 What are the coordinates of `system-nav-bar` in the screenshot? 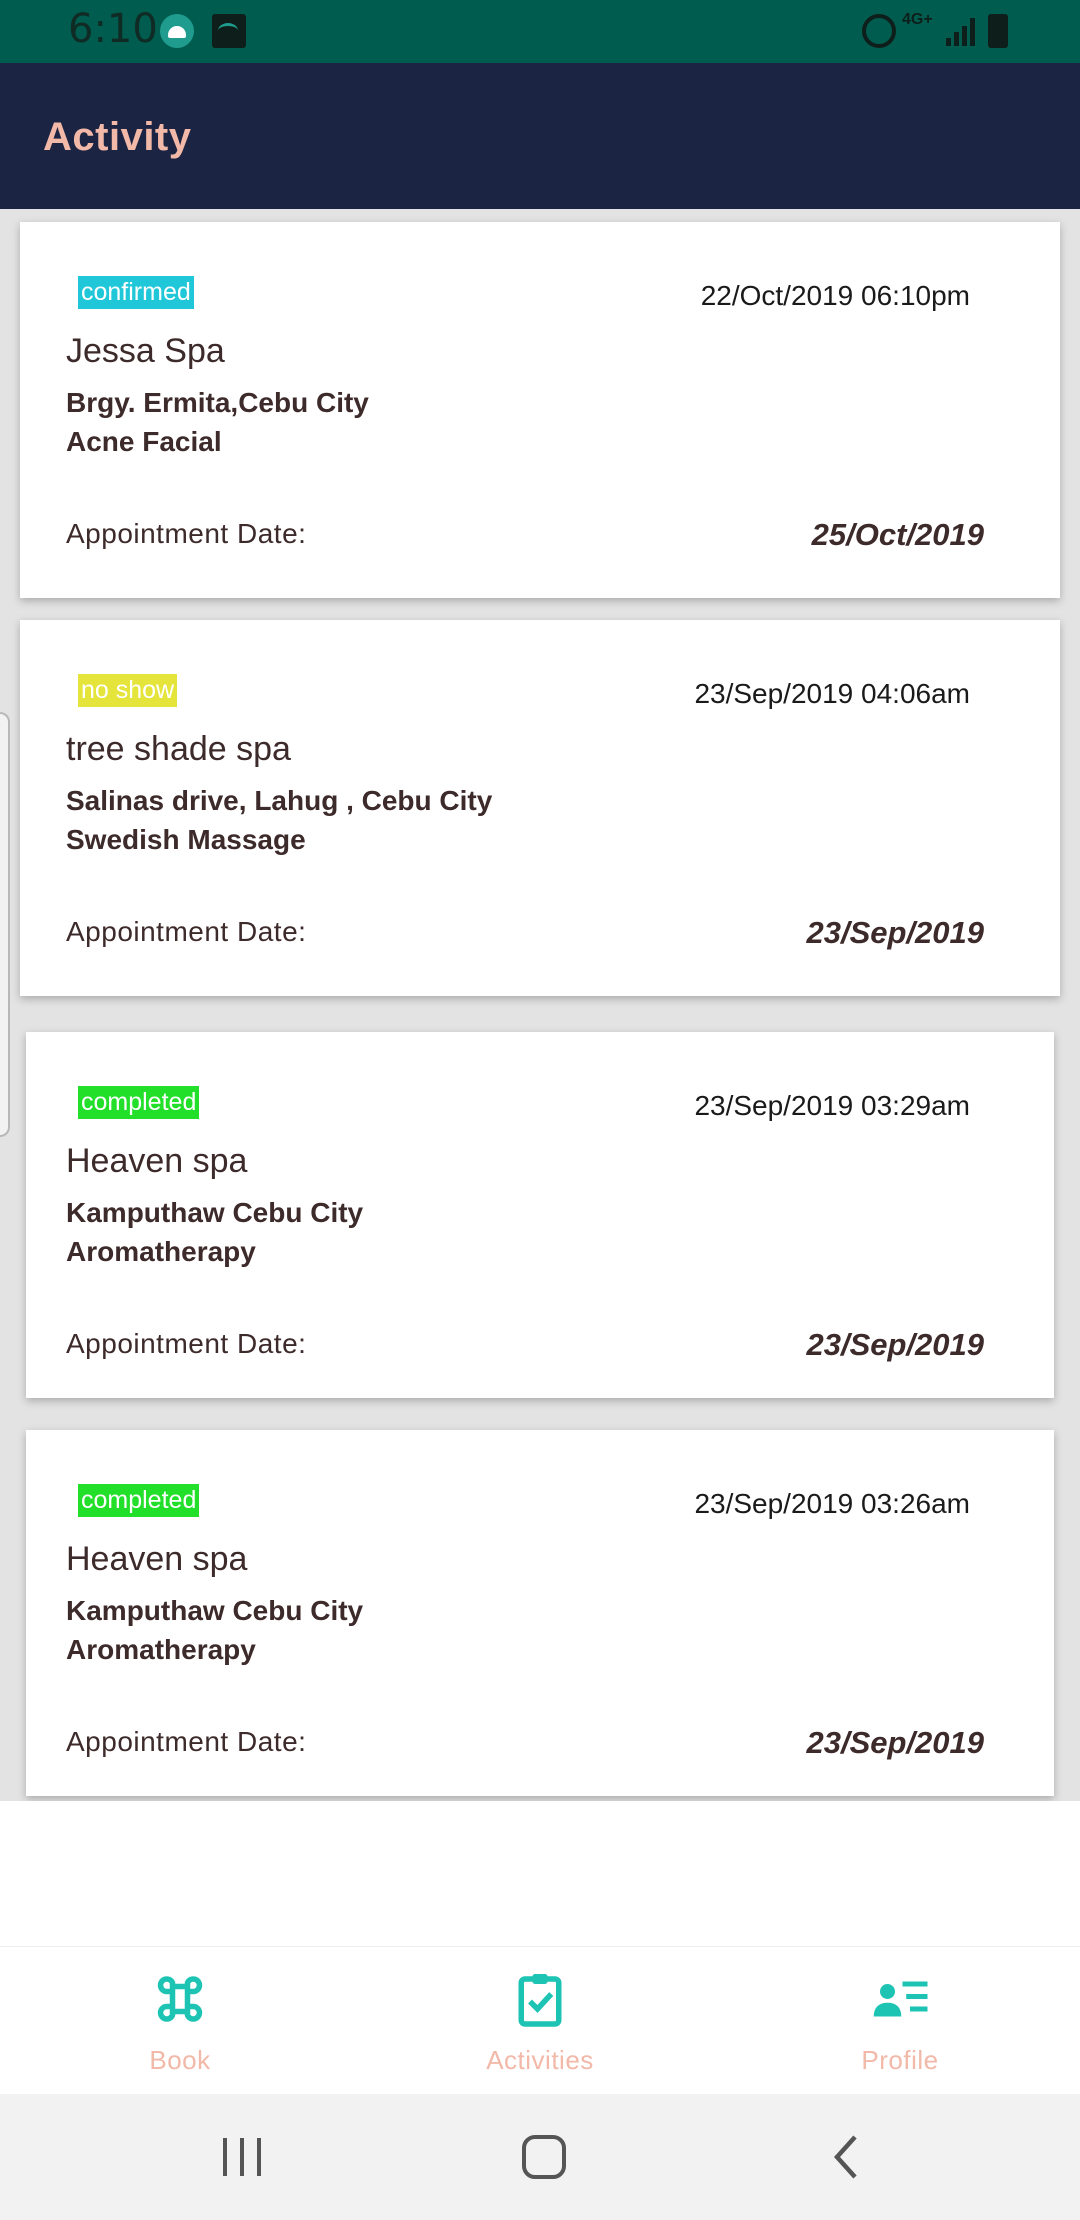 It's located at (540, 2157).